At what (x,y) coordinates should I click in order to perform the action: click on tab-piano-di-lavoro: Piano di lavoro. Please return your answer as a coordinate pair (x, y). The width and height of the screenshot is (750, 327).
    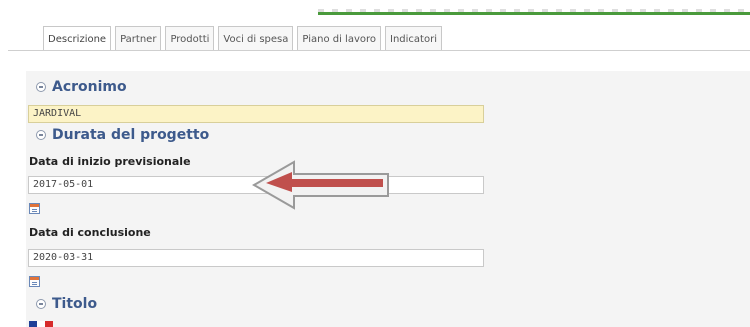
    Looking at the image, I should click on (339, 38).